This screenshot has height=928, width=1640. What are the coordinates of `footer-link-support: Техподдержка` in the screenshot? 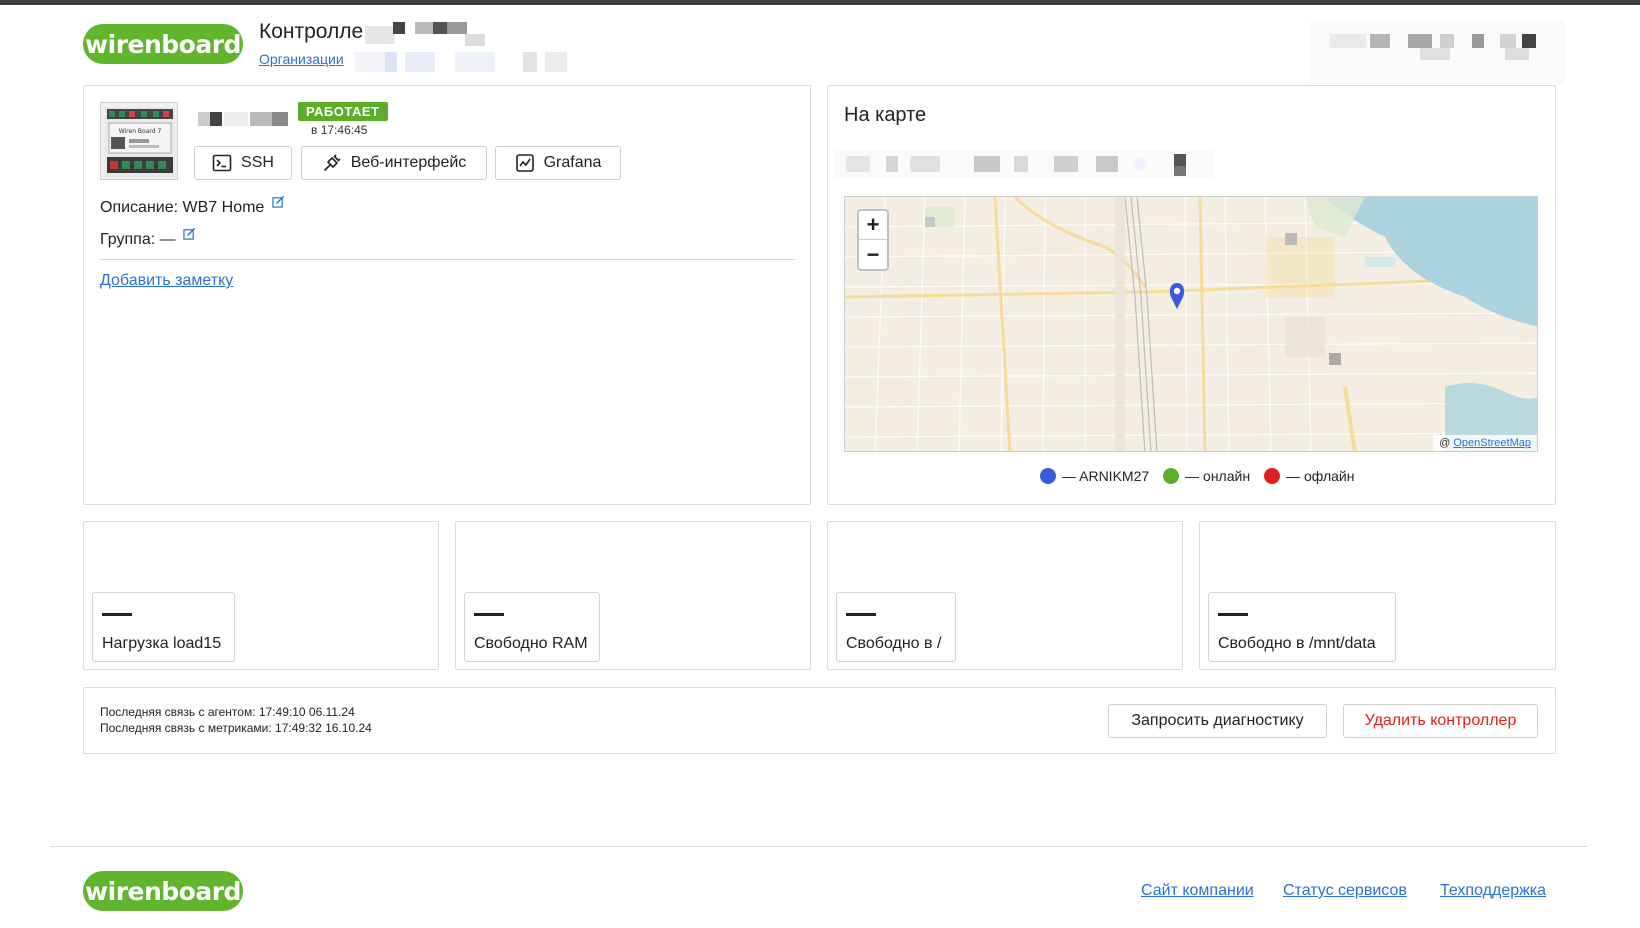 It's located at (1493, 891).